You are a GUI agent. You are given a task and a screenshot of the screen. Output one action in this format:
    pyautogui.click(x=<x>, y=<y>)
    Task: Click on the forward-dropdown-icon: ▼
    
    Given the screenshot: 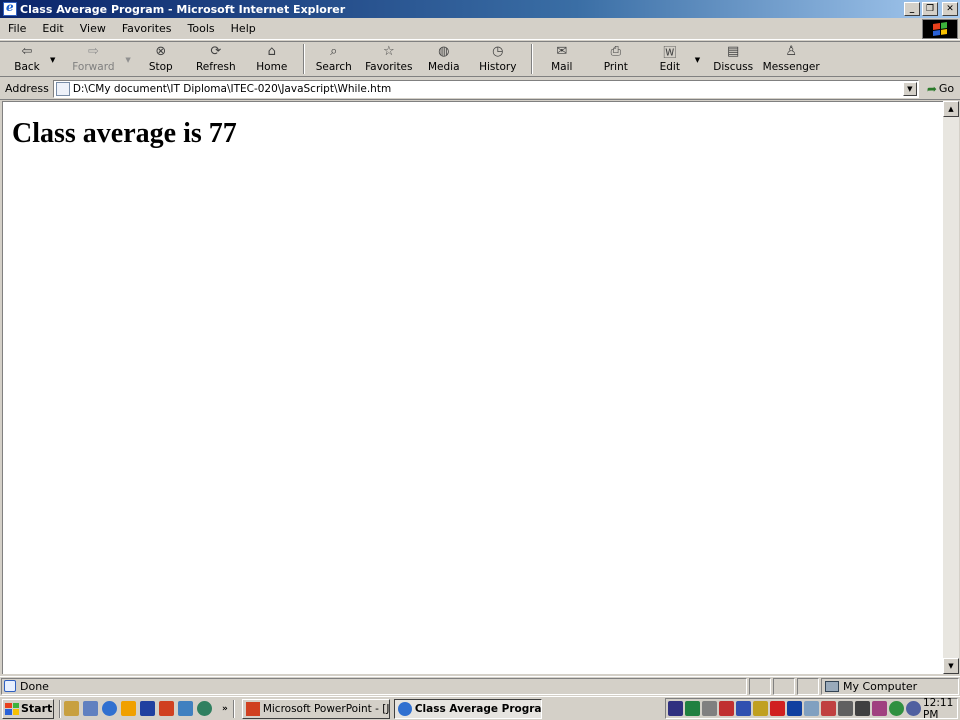 What is the action you would take?
    pyautogui.click(x=127, y=60)
    